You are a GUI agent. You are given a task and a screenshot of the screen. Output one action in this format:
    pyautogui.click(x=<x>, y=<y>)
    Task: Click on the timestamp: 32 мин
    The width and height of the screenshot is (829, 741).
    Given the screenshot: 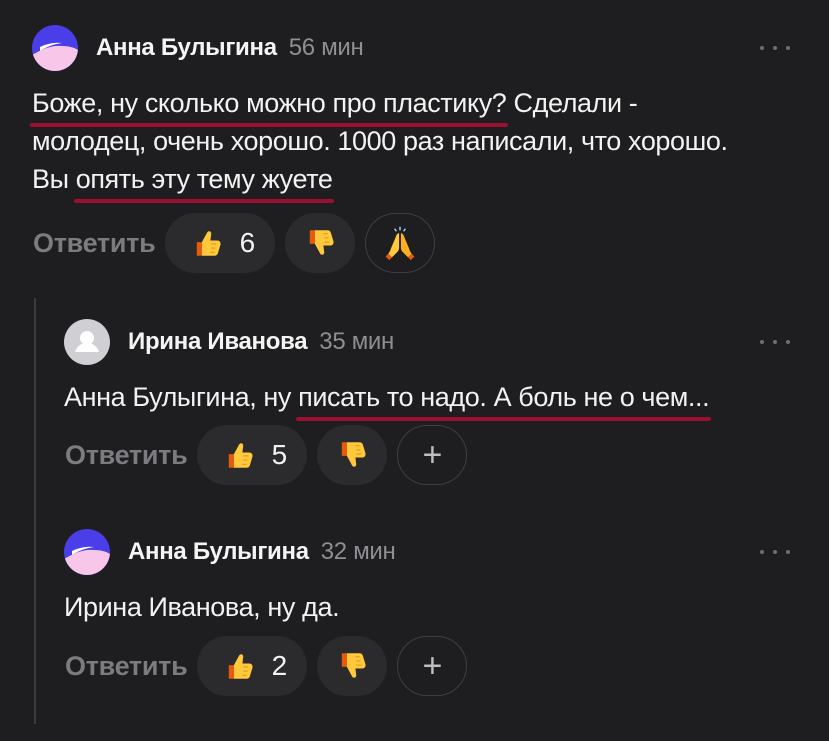 What is the action you would take?
    pyautogui.click(x=358, y=551)
    